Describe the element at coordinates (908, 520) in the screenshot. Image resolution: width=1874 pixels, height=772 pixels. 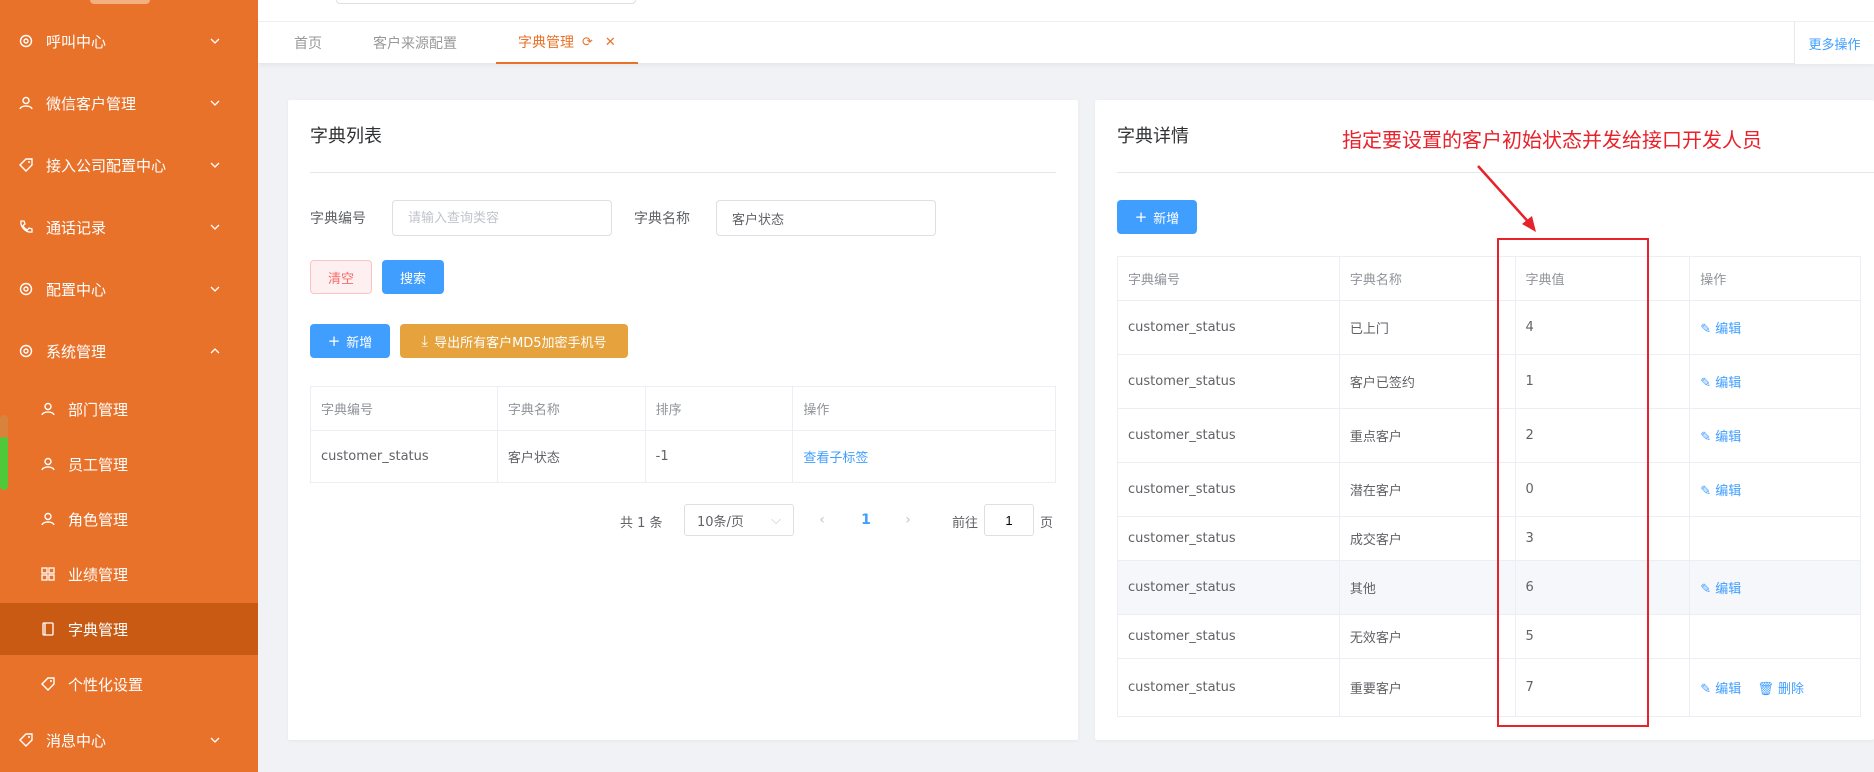
I see `next-page-button: ›` at that location.